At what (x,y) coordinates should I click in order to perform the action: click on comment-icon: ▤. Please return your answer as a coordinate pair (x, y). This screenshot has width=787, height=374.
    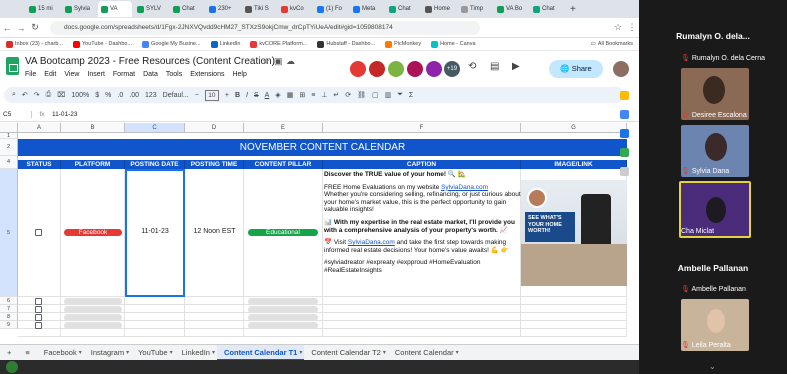
    Looking at the image, I should click on (494, 66).